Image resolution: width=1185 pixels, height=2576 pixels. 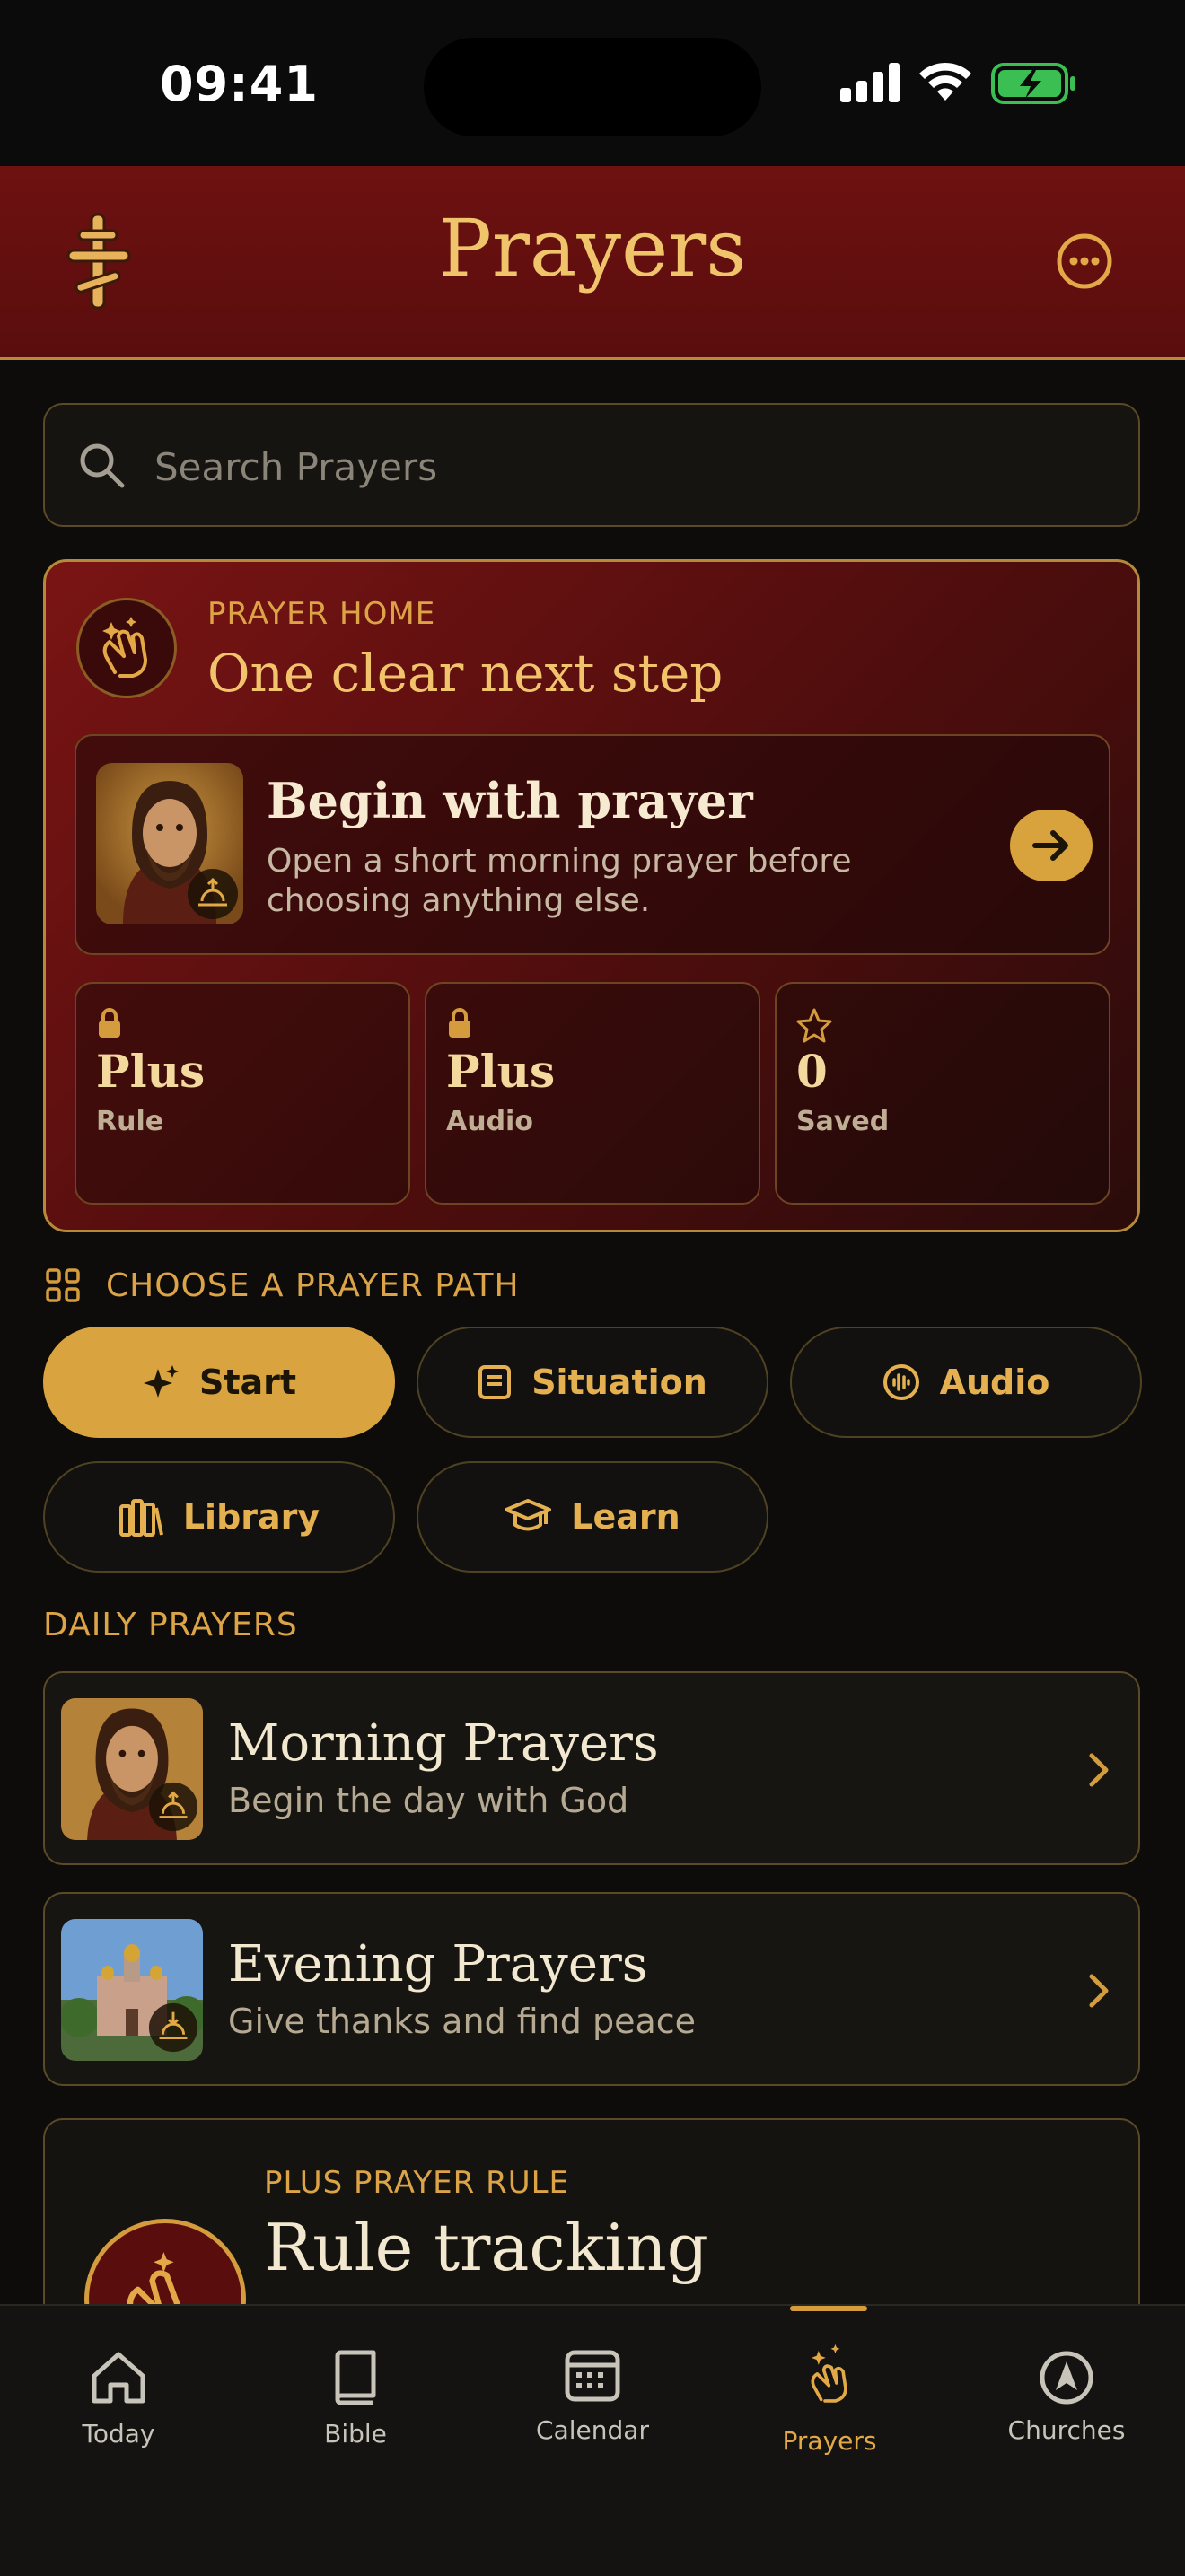 What do you see at coordinates (592, 1093) in the screenshot?
I see `stat-audio-card: Plus Audio` at bounding box center [592, 1093].